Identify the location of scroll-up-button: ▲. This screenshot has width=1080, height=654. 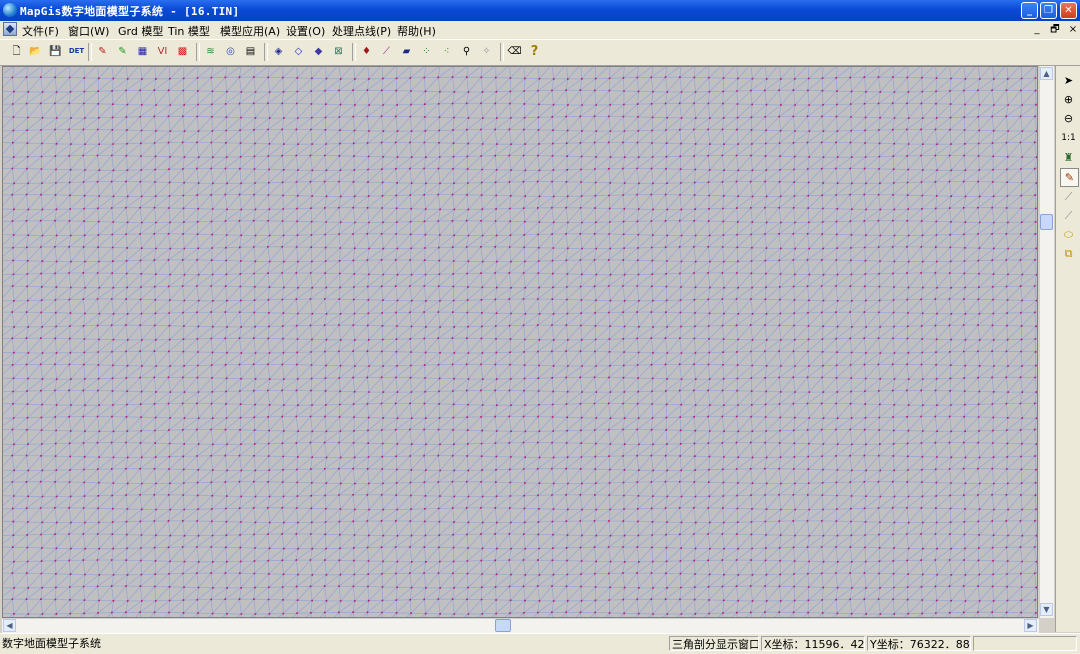
(1046, 73).